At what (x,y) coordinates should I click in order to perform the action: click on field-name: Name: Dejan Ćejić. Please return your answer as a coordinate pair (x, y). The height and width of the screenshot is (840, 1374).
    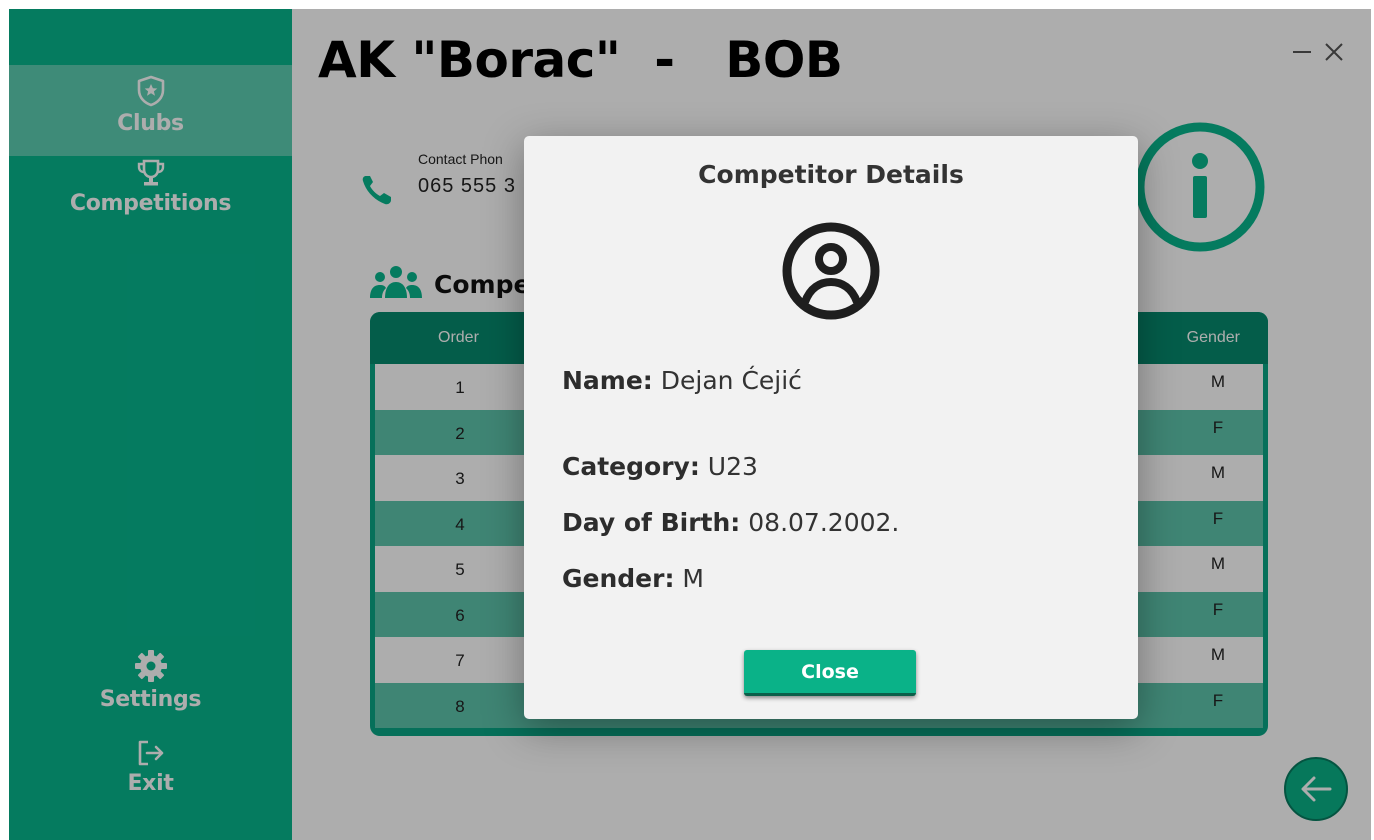
    Looking at the image, I should click on (682, 380).